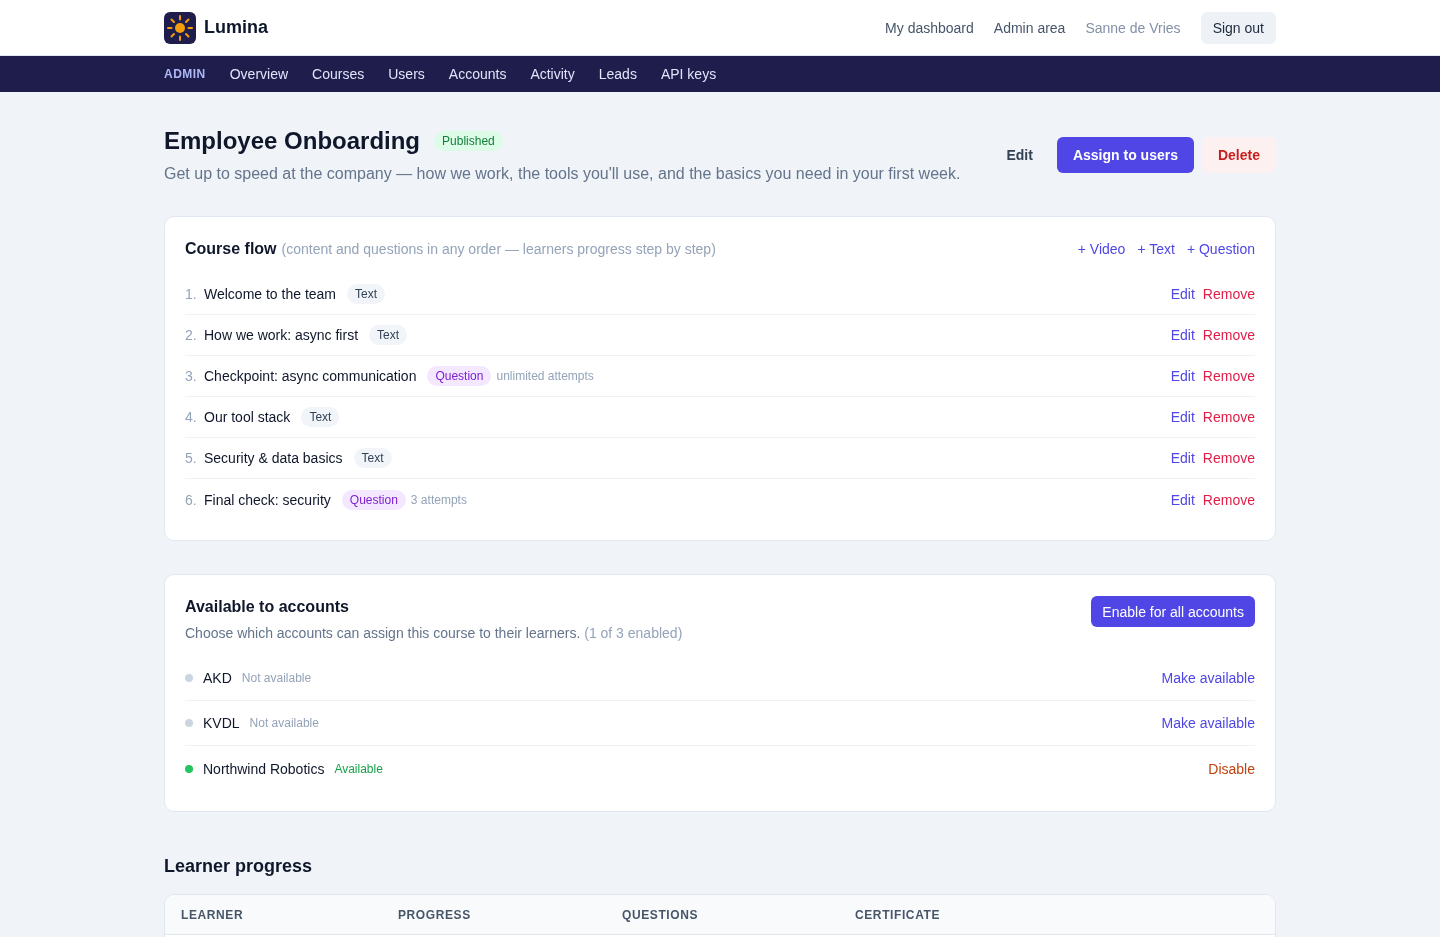 The height and width of the screenshot is (937, 1440). I want to click on step-title: Welcome to the team, so click(270, 294).